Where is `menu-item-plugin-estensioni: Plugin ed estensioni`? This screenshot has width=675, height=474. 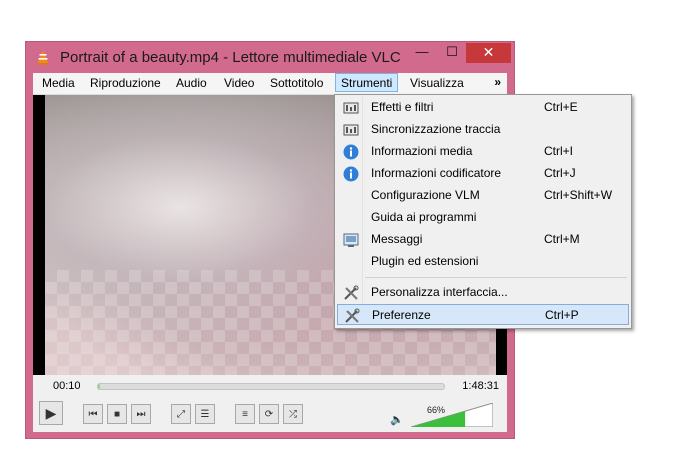
menu-item-plugin-estensioni: Plugin ed estensioni is located at coordinates (483, 261).